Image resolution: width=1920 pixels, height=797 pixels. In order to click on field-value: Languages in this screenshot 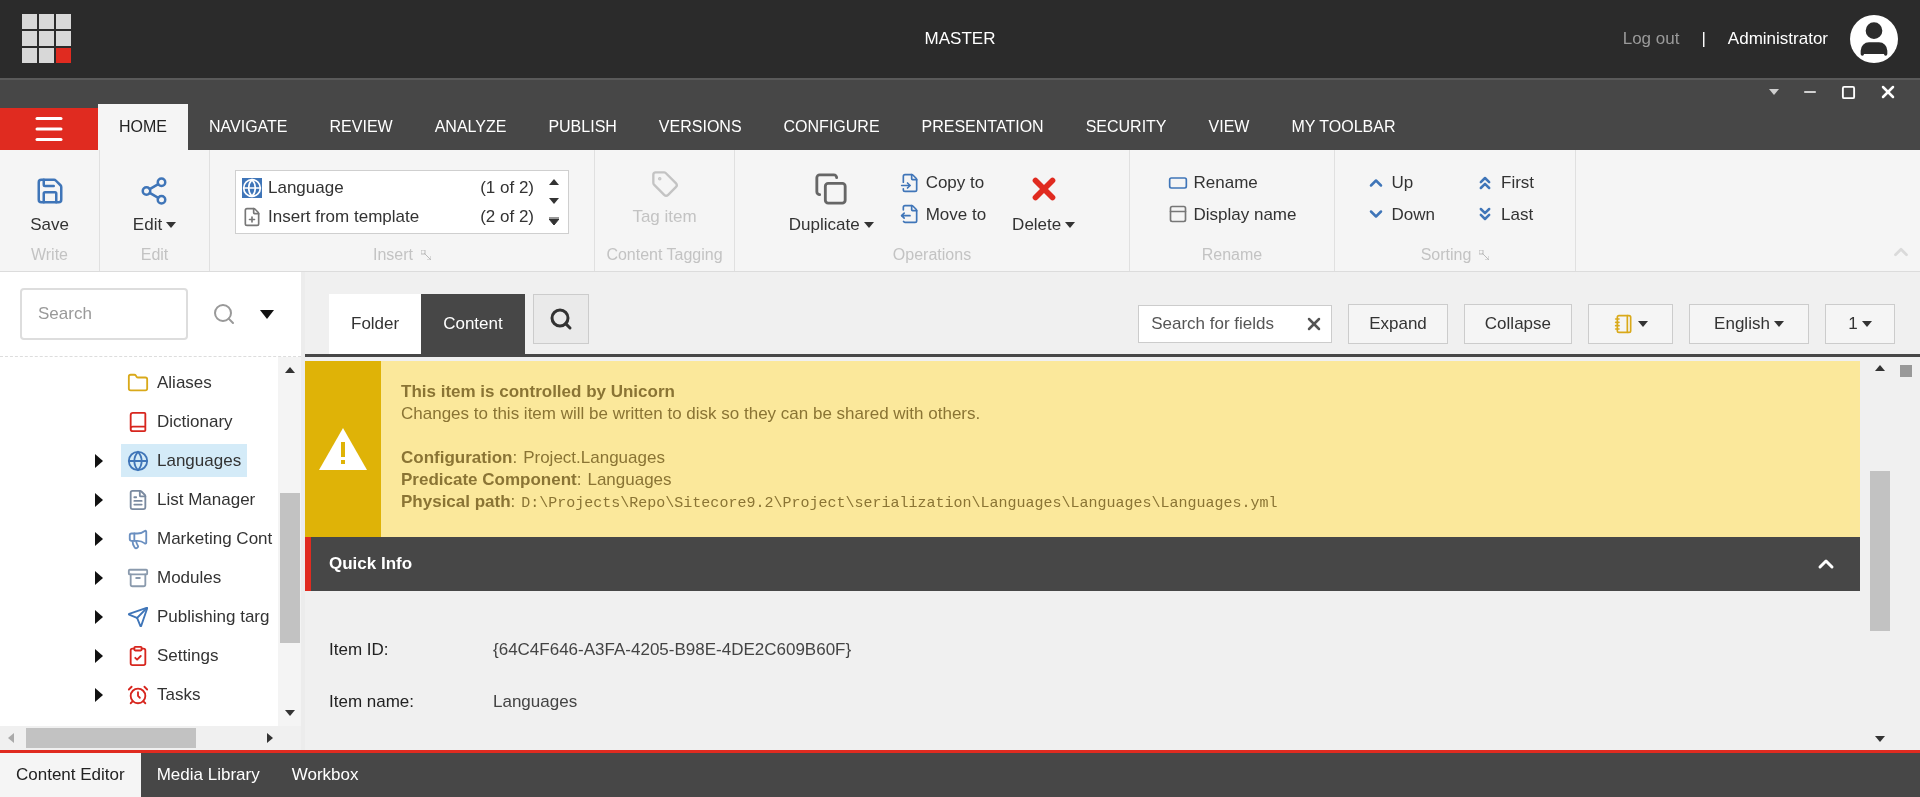, I will do `click(535, 701)`.